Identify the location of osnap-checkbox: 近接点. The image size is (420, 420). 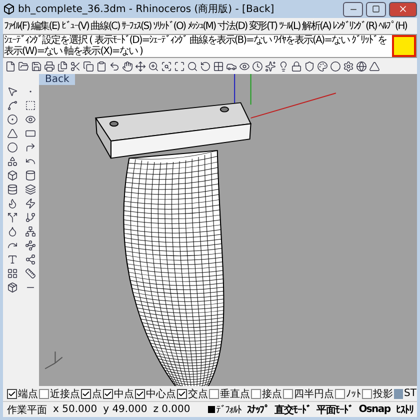
(59, 393).